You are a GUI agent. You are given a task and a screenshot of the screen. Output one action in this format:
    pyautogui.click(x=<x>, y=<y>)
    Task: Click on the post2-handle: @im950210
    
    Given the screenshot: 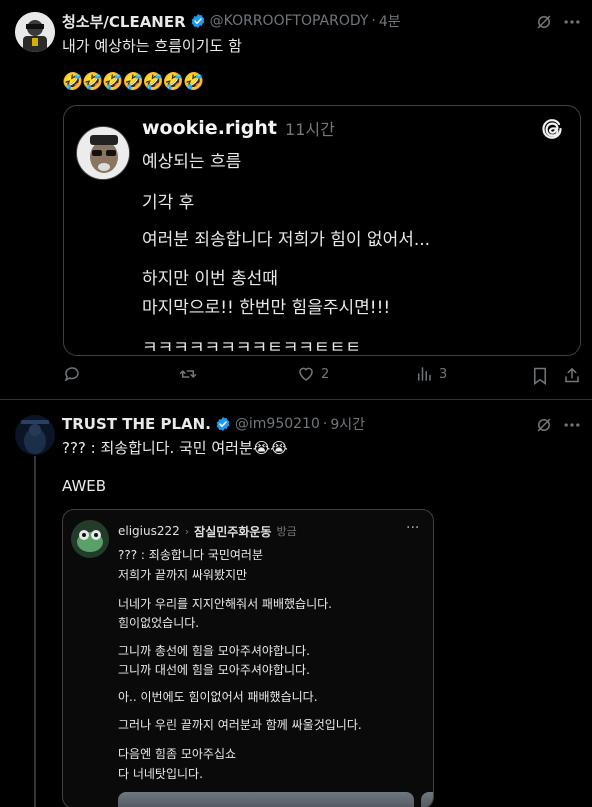 What is the action you would take?
    pyautogui.click(x=277, y=424)
    